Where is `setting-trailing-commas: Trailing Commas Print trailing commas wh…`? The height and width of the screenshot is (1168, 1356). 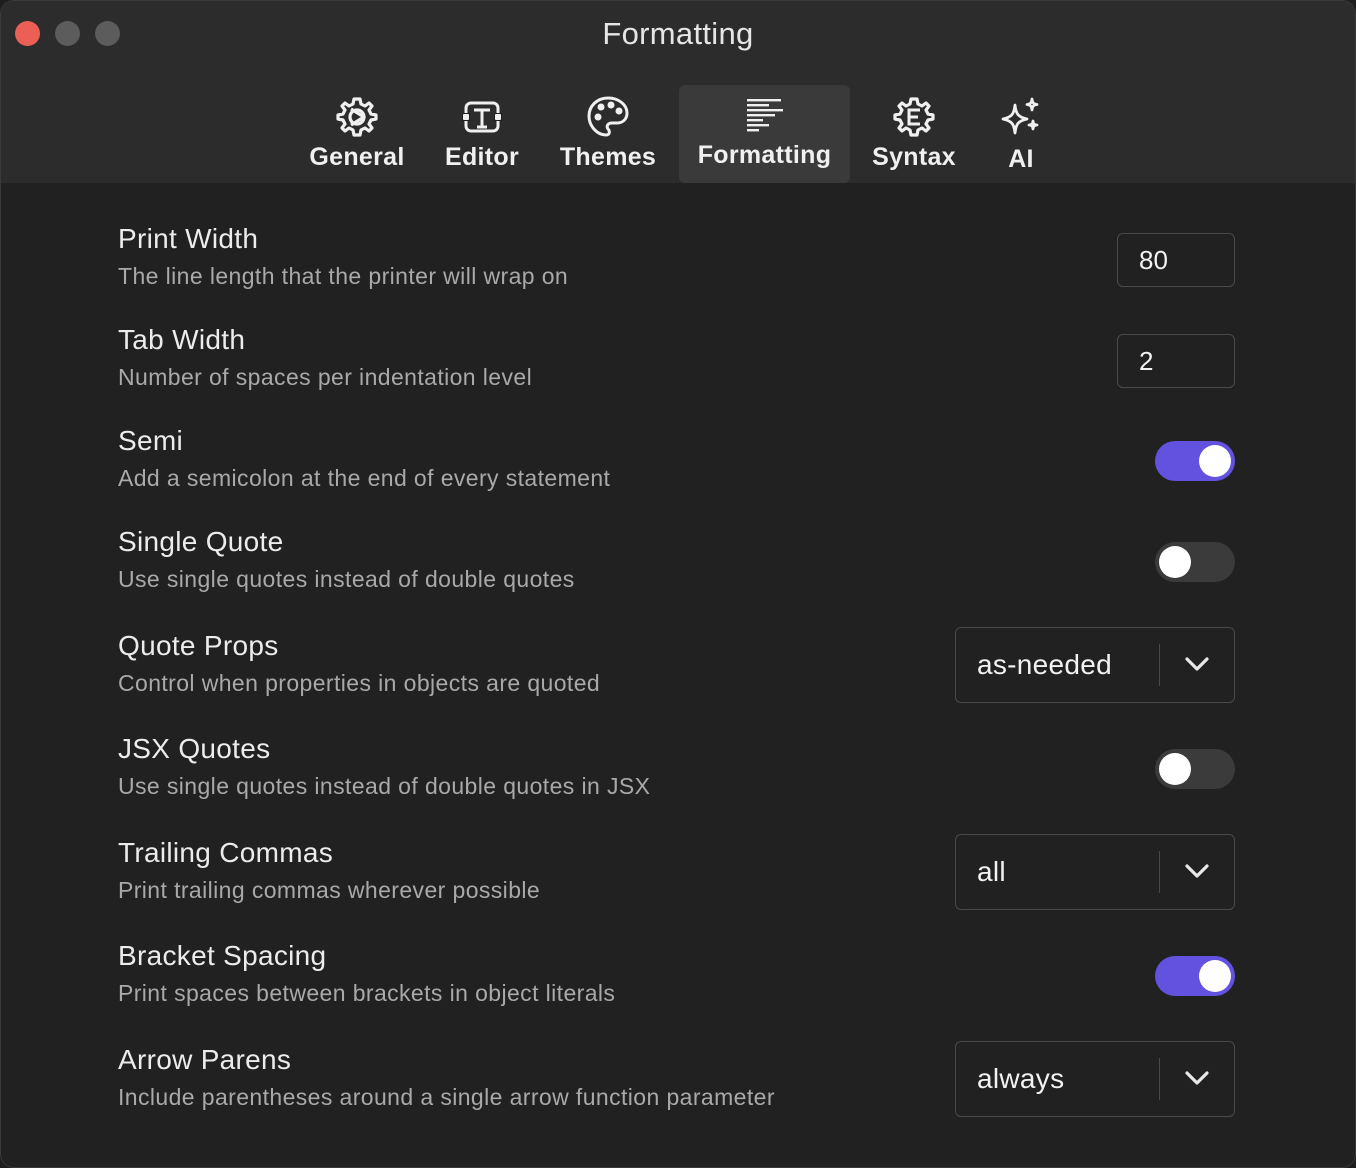 setting-trailing-commas: Trailing Commas Print trailing commas wh… is located at coordinates (676, 875).